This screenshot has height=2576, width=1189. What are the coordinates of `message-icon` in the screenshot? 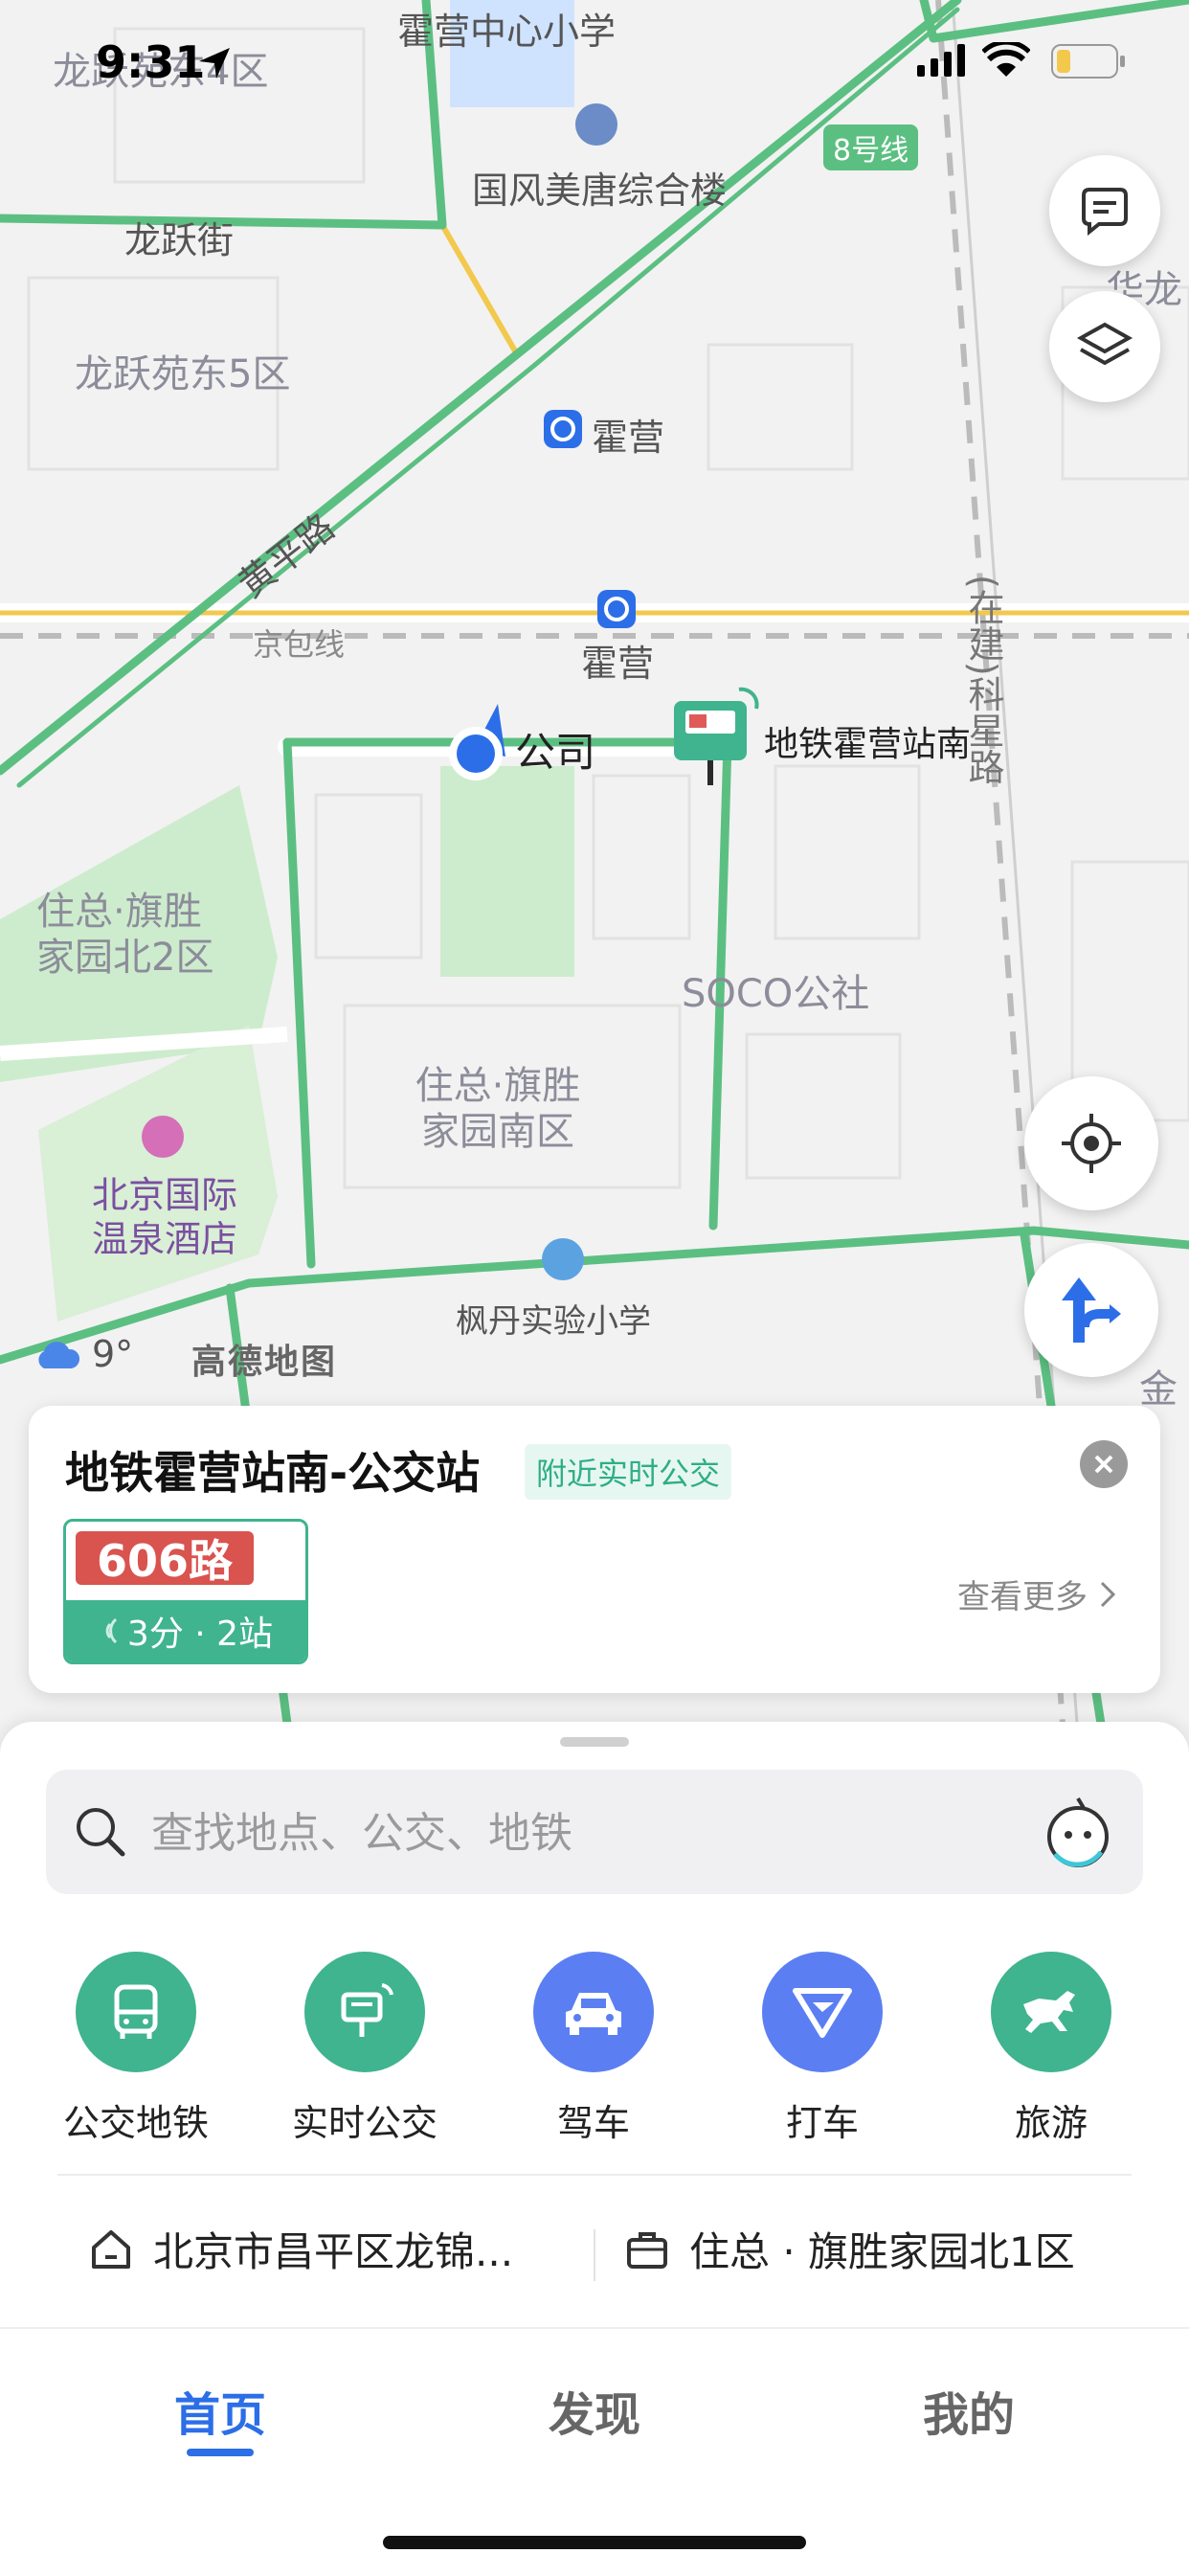 It's located at (1105, 212).